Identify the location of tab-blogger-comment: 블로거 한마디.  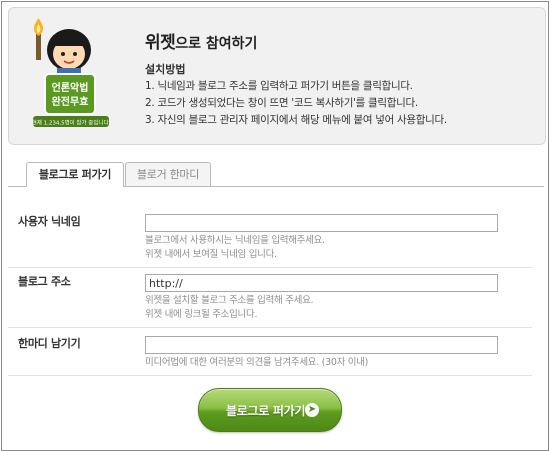
(168, 174).